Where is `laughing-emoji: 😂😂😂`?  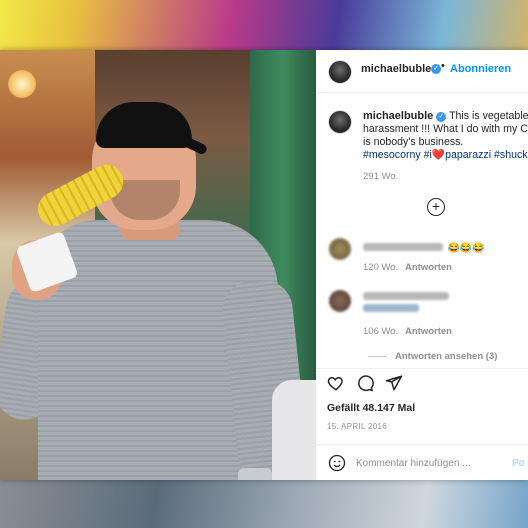 laughing-emoji: 😂😂😂 is located at coordinates (466, 248).